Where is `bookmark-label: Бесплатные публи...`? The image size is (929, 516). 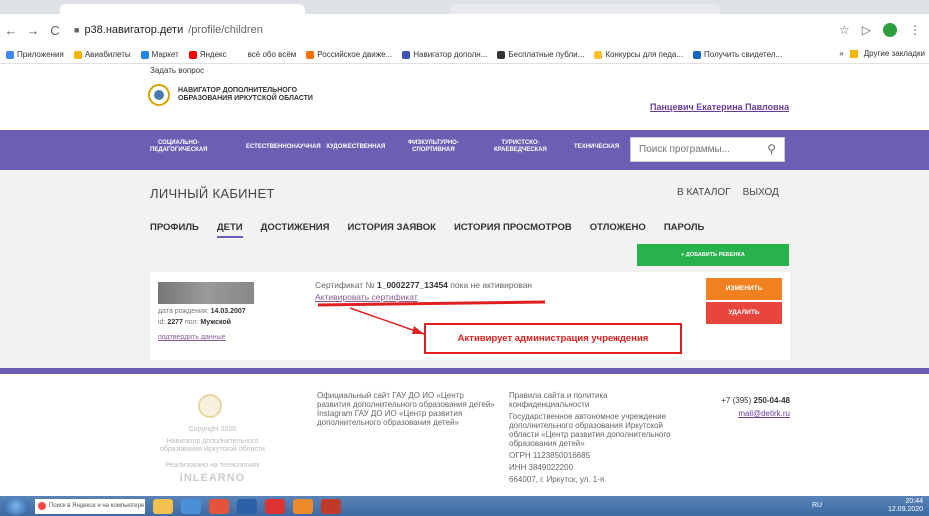 bookmark-label: Бесплатные публи... is located at coordinates (546, 54).